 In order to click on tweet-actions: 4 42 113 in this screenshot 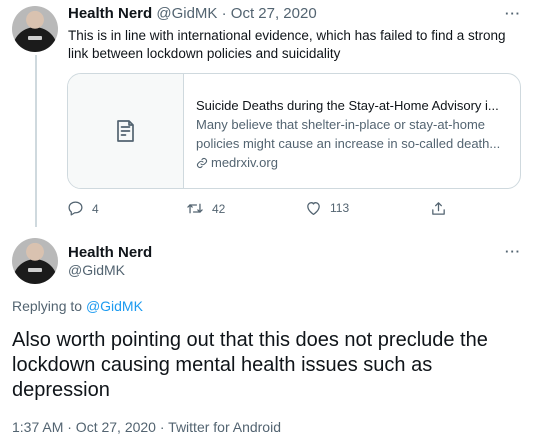, I will do `click(267, 211)`.